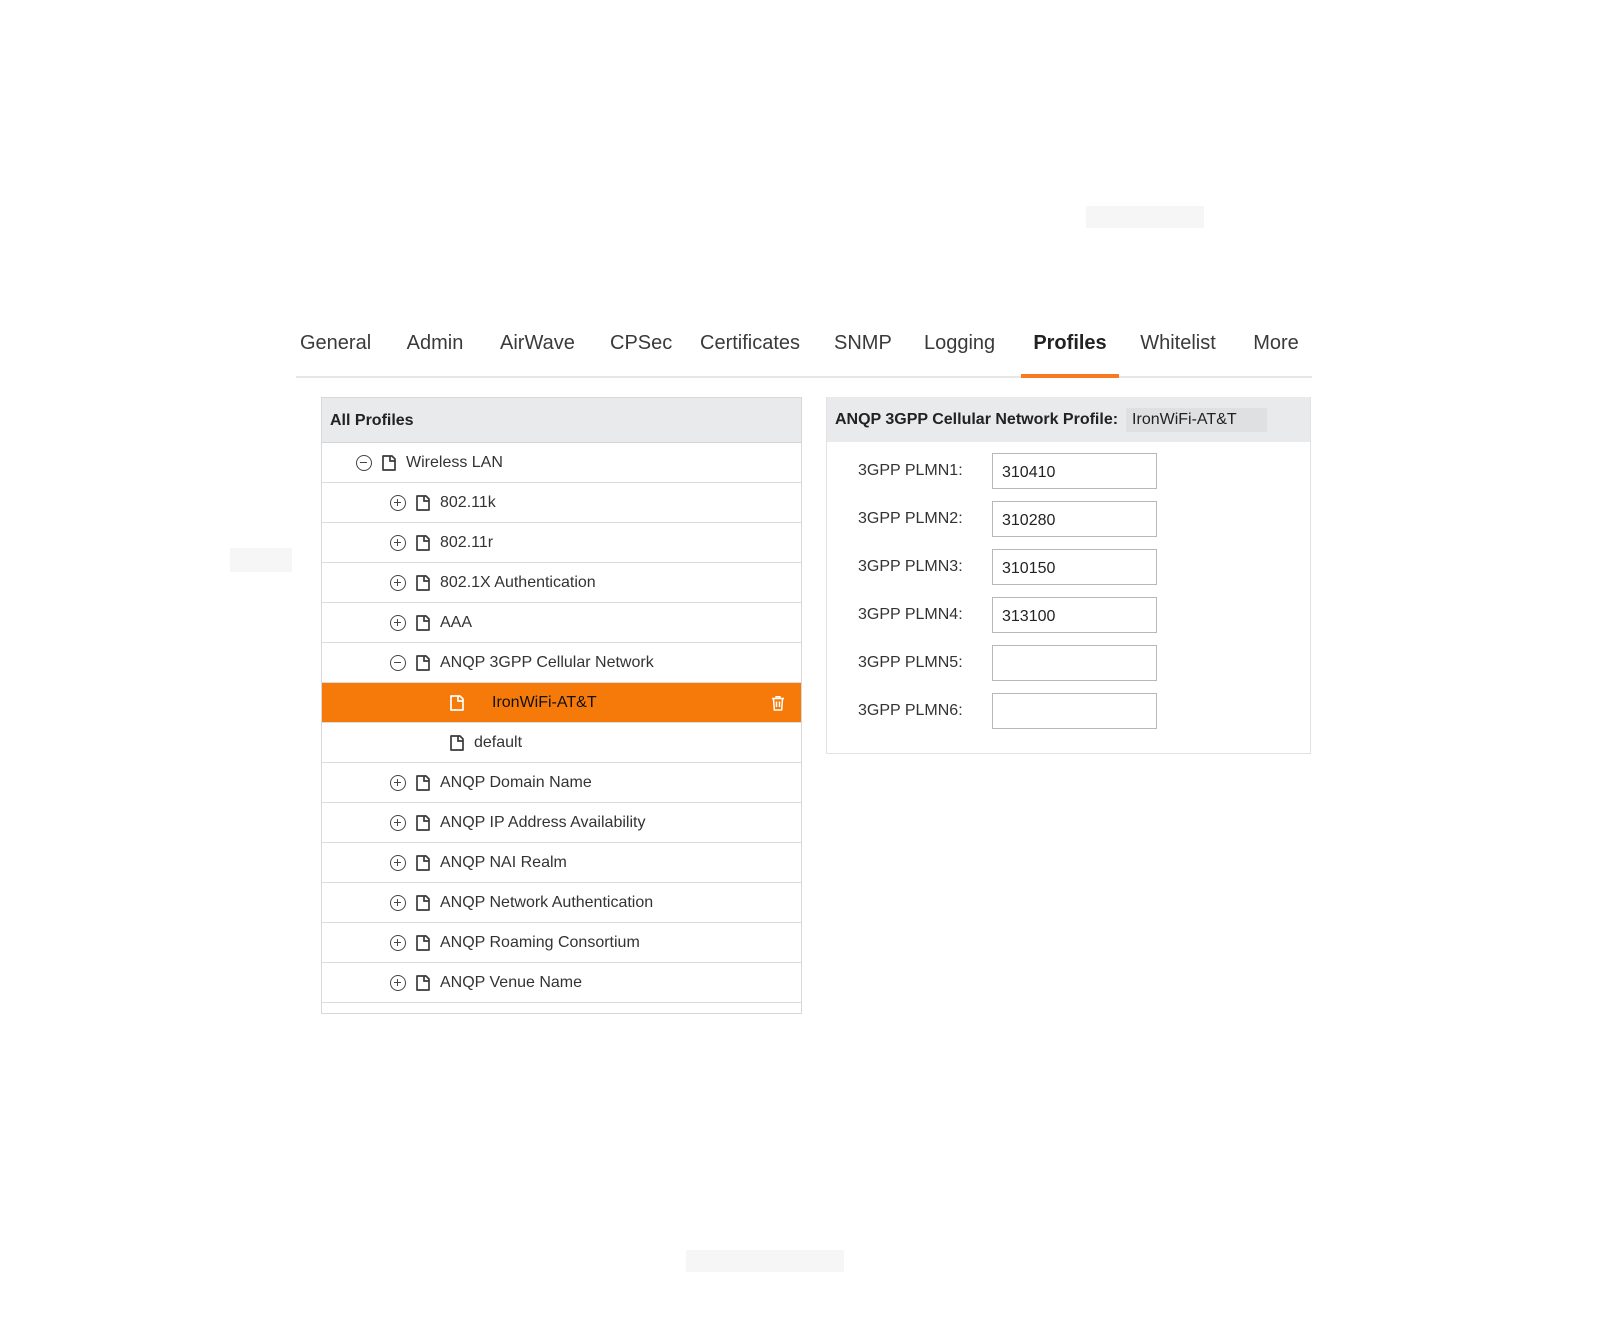 This screenshot has width=1600, height=1341. I want to click on tree-item-label: ANQP Network Authentication, so click(547, 902).